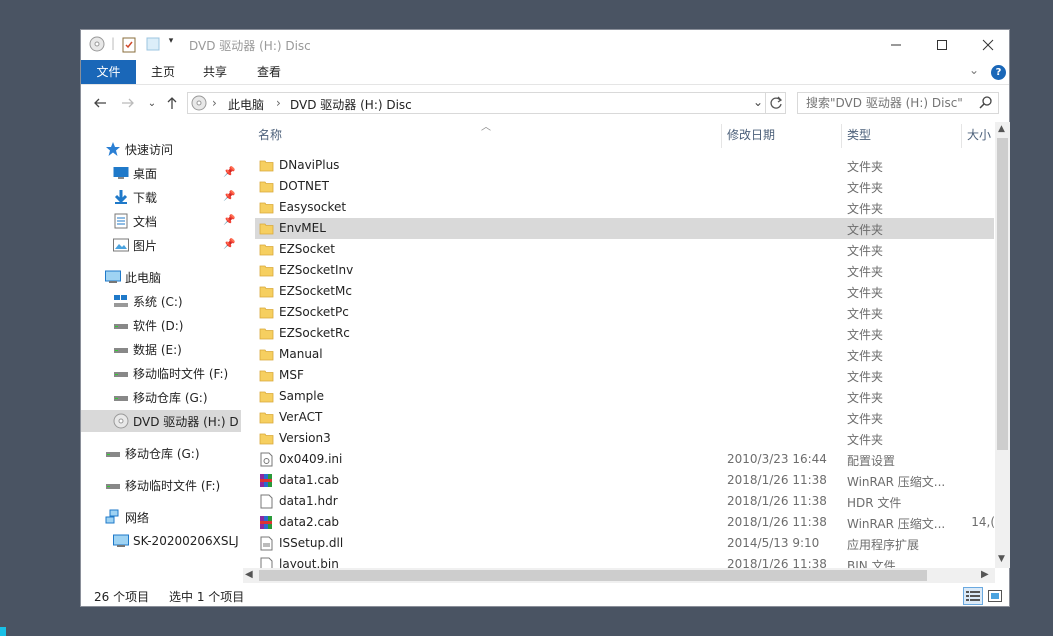 The width and height of the screenshot is (1053, 636). I want to click on column-header-type: 类型, so click(859, 136).